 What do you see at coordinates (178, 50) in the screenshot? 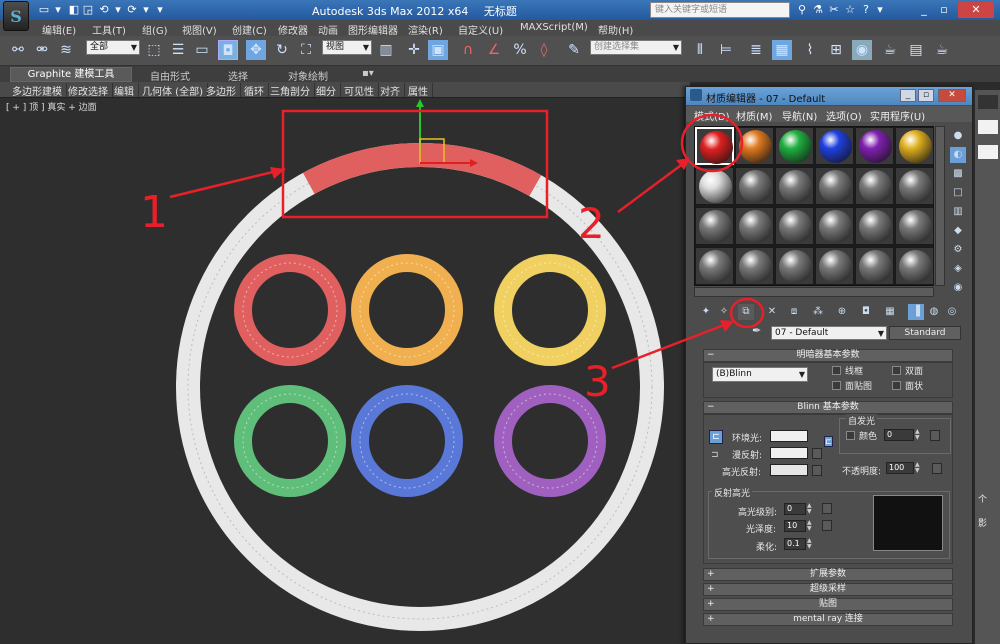
I see `select-by-name-icon: ☰` at bounding box center [178, 50].